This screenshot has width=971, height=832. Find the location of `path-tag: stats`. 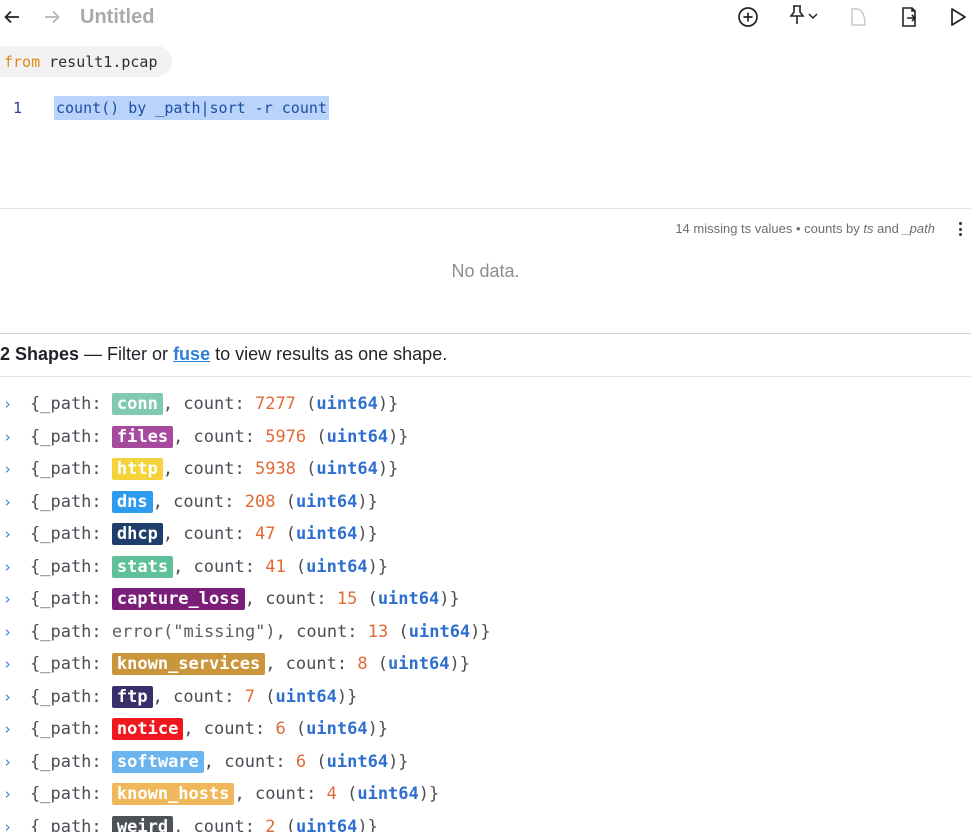

path-tag: stats is located at coordinates (142, 566).